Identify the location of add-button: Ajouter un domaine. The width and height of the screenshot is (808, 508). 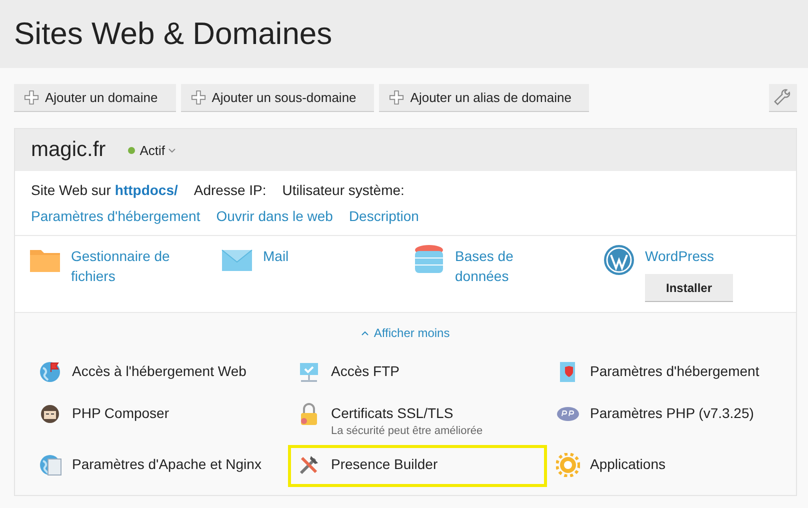
(95, 98).